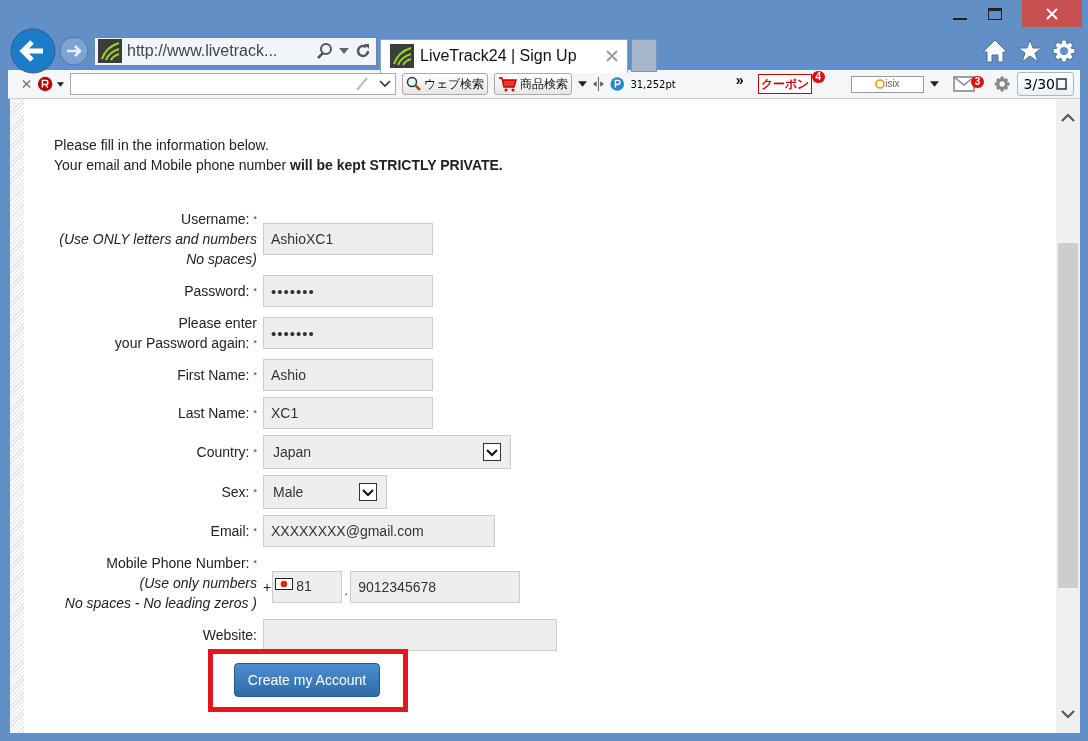  What do you see at coordinates (162, 145) in the screenshot?
I see `intro-text: Please fill in the information below.` at bounding box center [162, 145].